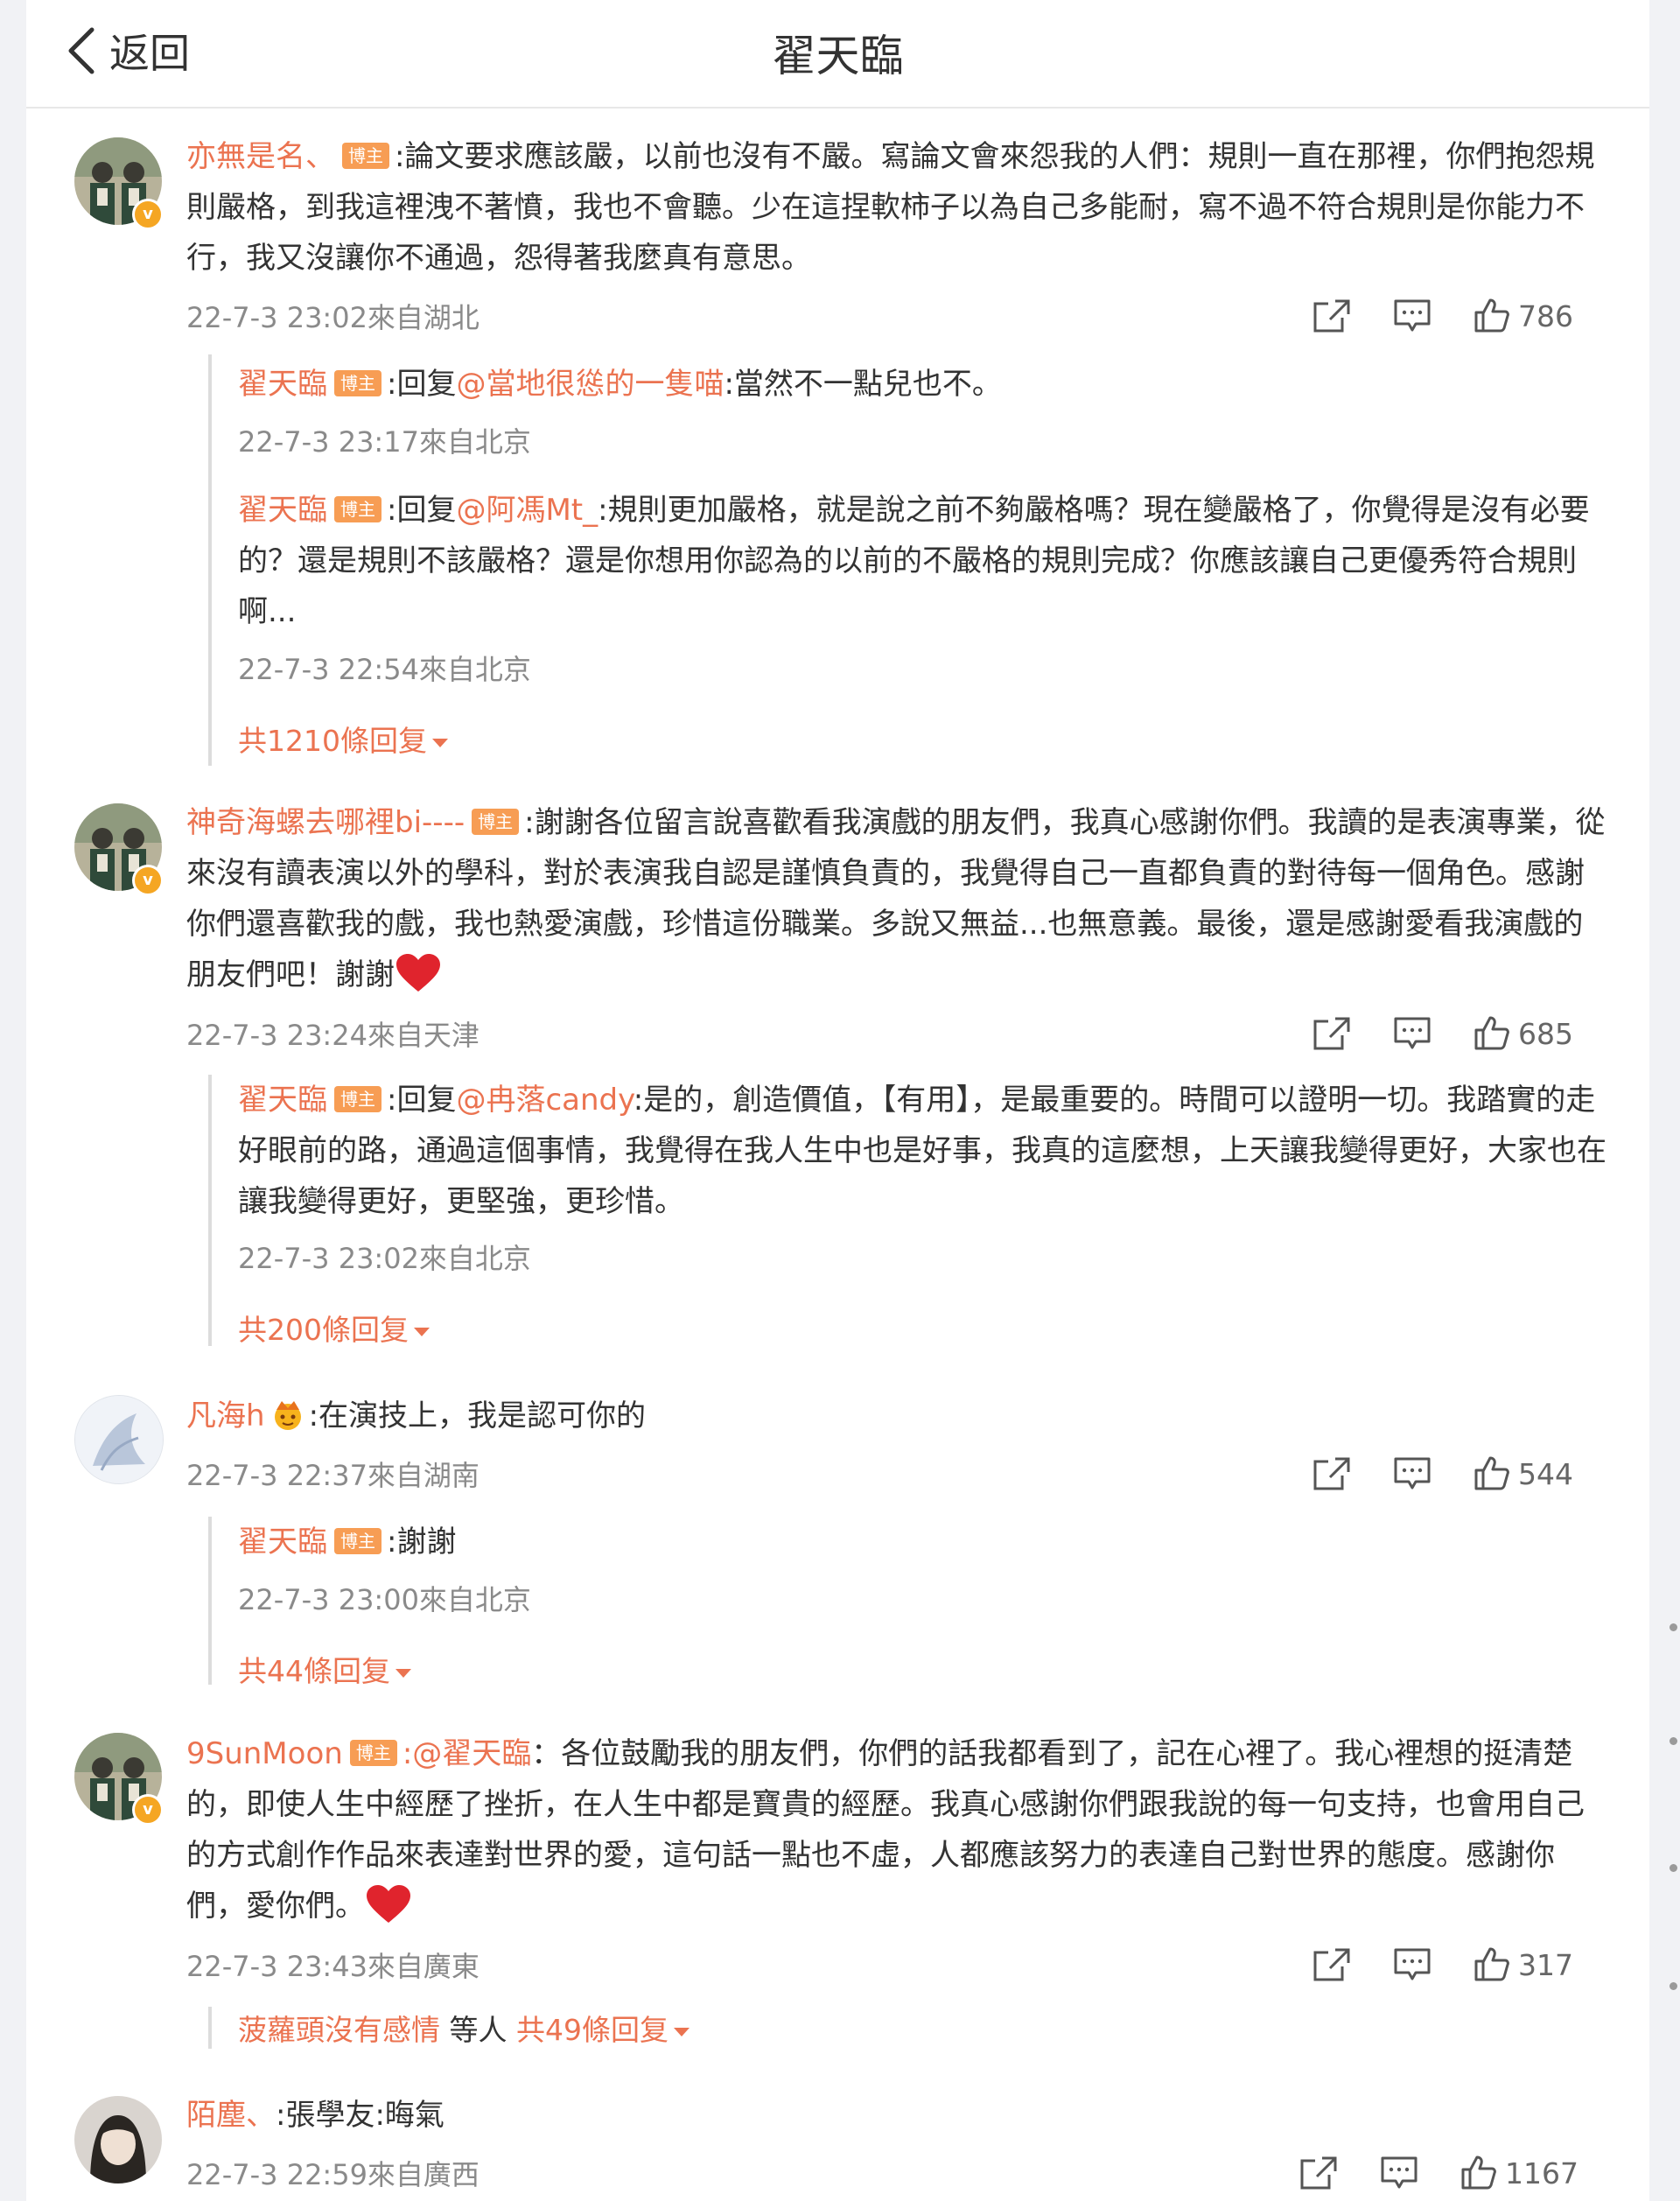  I want to click on more-replies-link: 共44條回复, so click(324, 1669).